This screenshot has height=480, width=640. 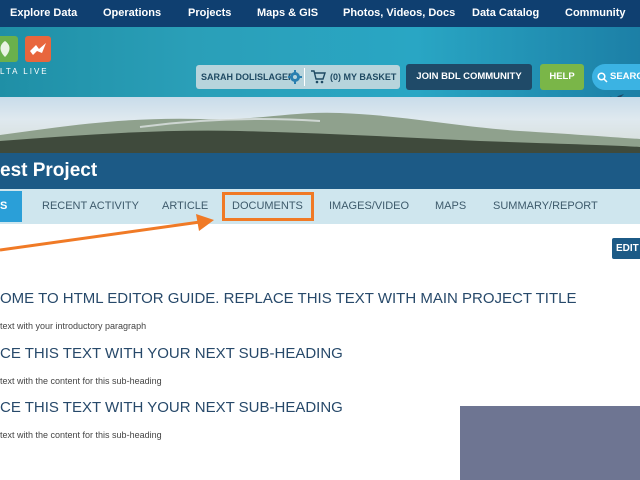 What do you see at coordinates (626, 248) in the screenshot?
I see `edit-button: EDIT` at bounding box center [626, 248].